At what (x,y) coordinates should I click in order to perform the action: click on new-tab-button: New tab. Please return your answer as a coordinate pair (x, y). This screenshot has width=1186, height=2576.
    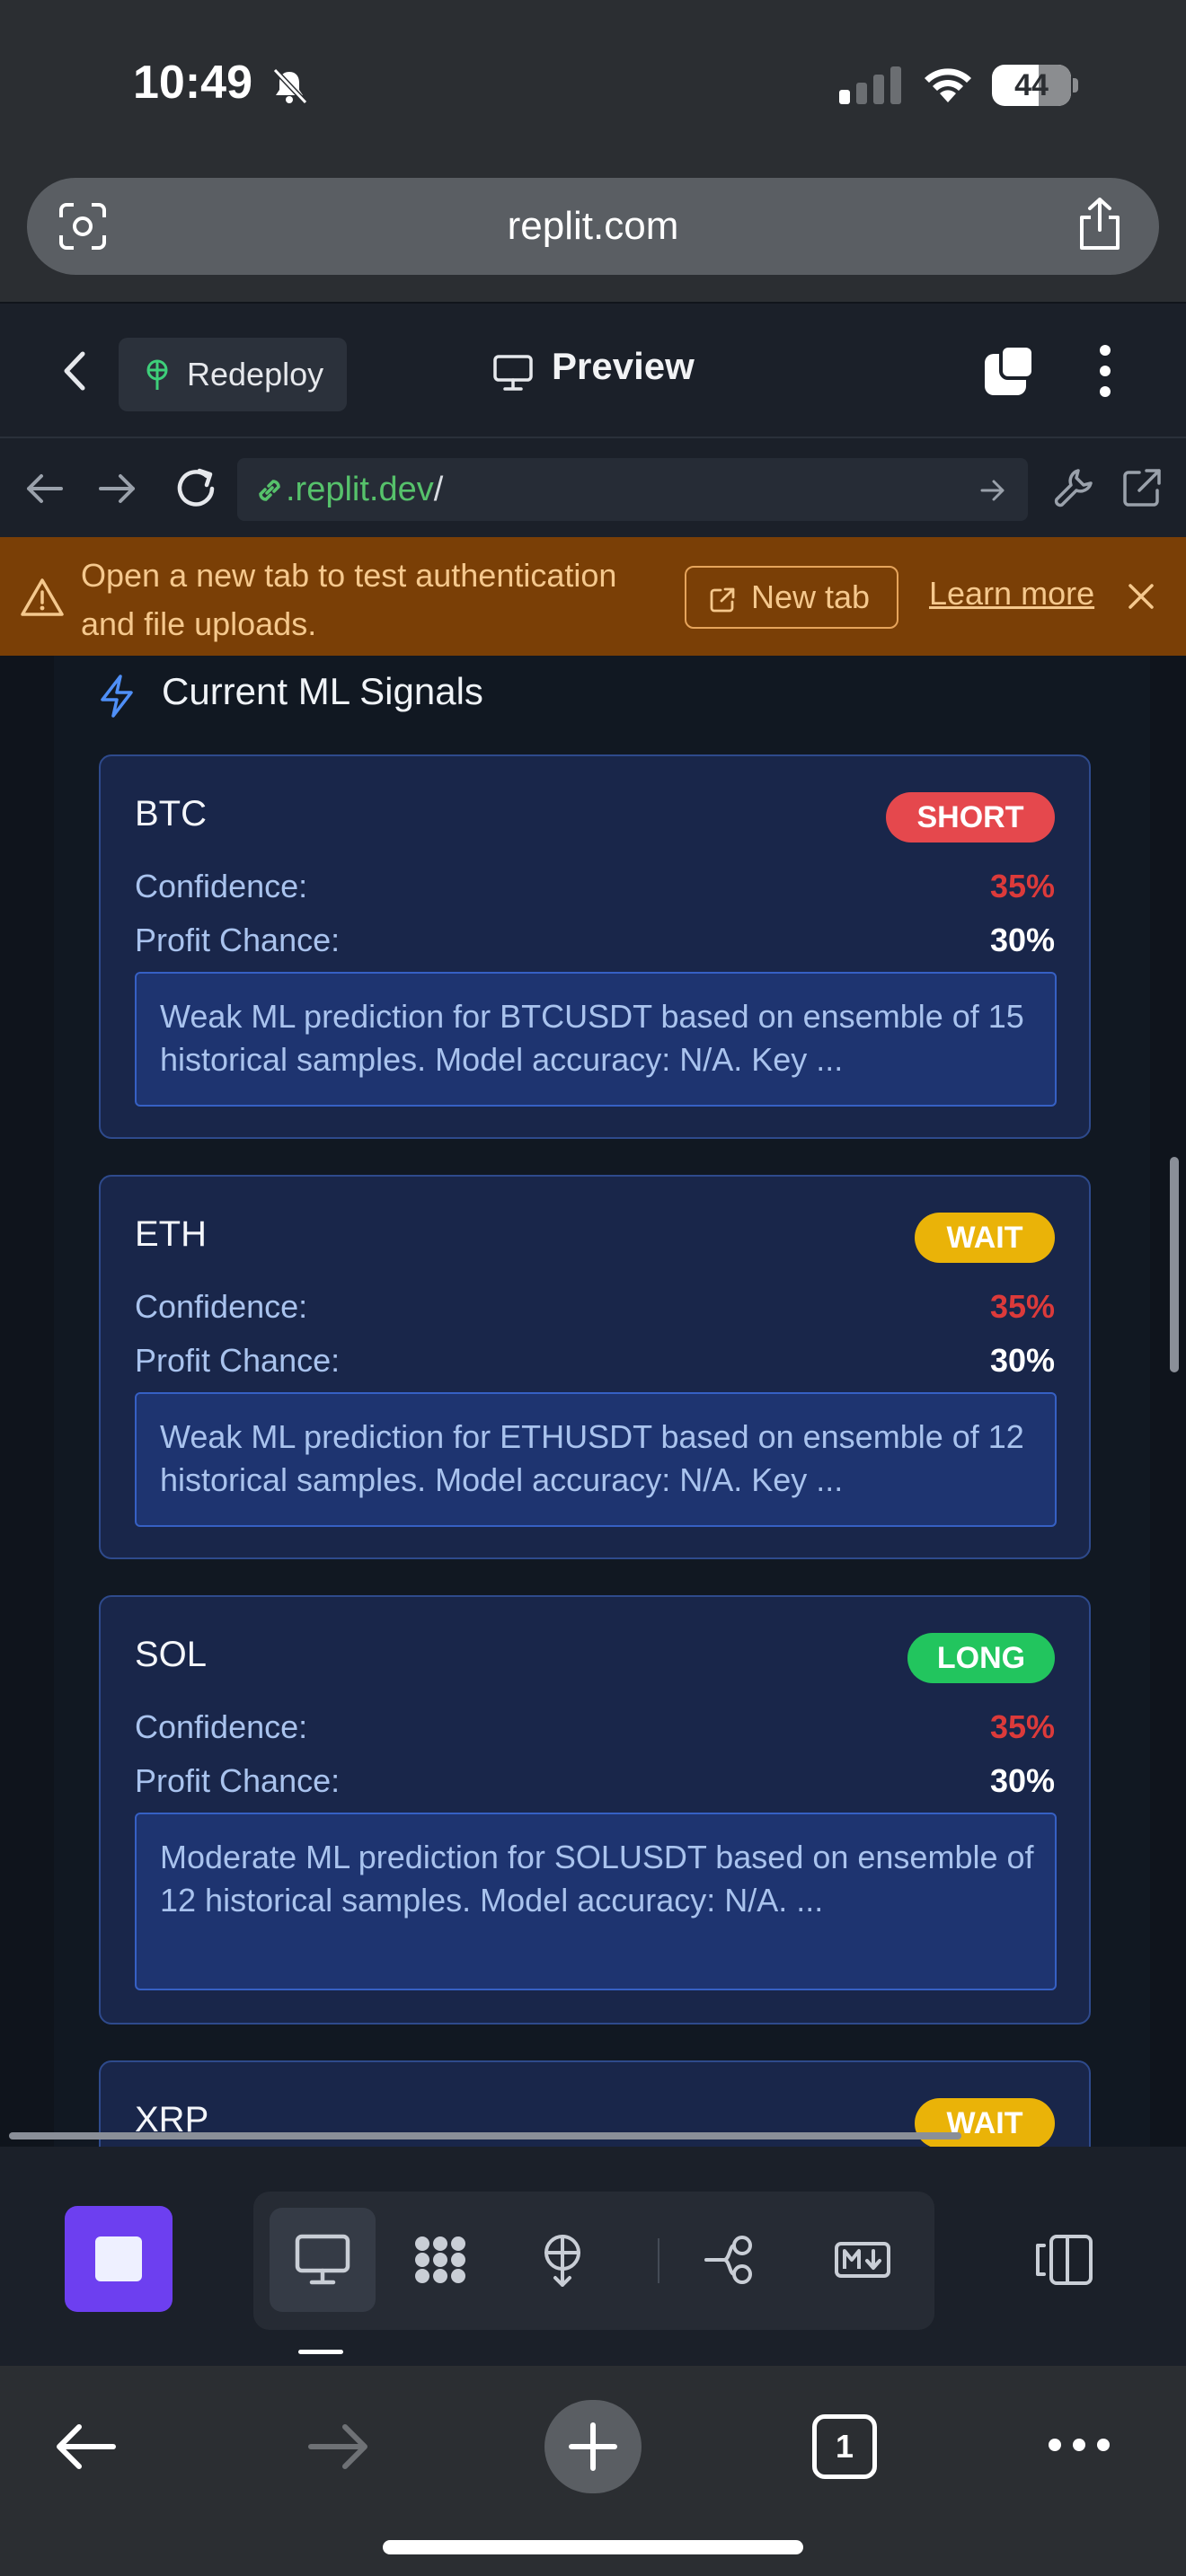
    Looking at the image, I should click on (791, 597).